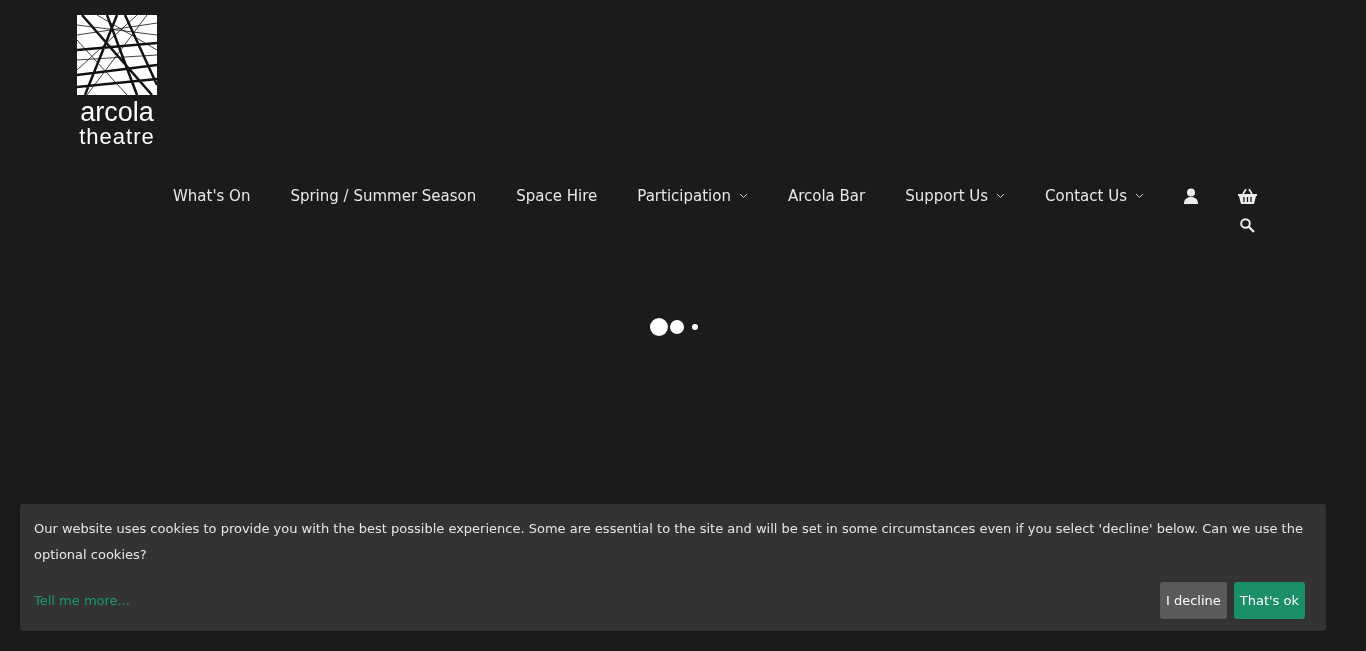  What do you see at coordinates (1193, 600) in the screenshot?
I see `decline-button: I decline` at bounding box center [1193, 600].